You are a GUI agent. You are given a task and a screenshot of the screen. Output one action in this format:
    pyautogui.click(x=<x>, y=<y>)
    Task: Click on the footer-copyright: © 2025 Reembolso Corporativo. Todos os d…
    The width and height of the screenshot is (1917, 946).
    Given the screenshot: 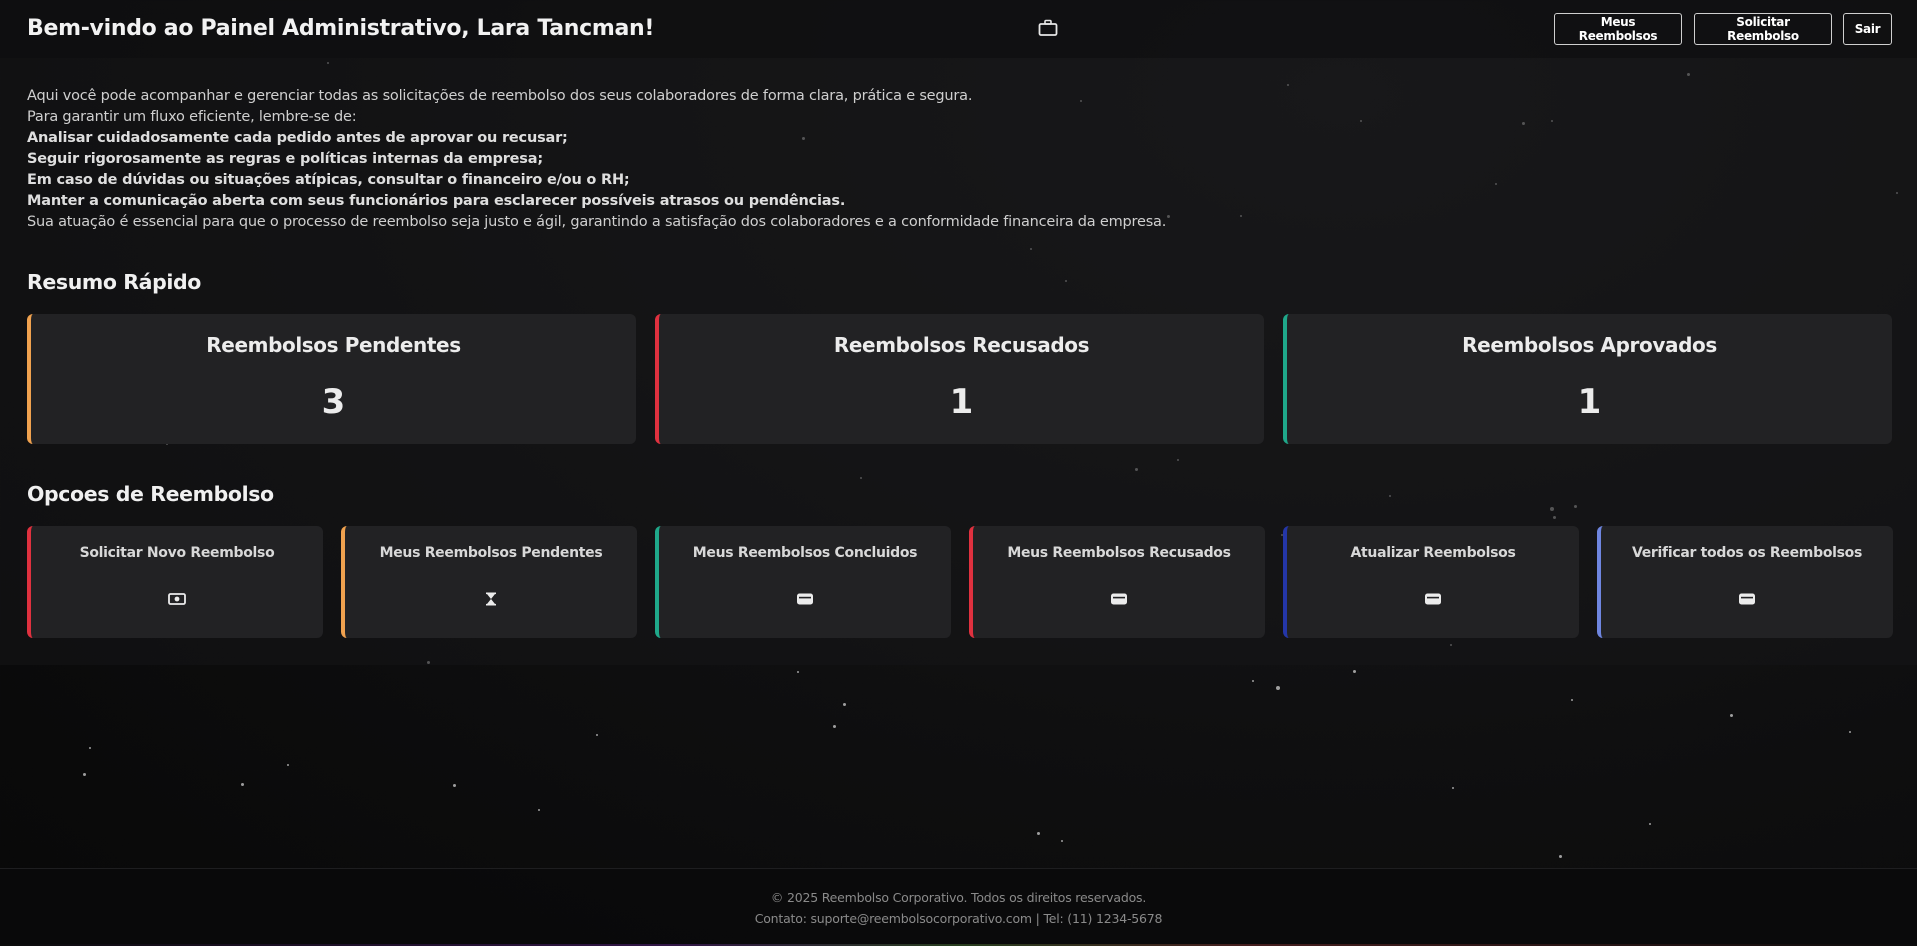 What is the action you would take?
    pyautogui.click(x=958, y=897)
    